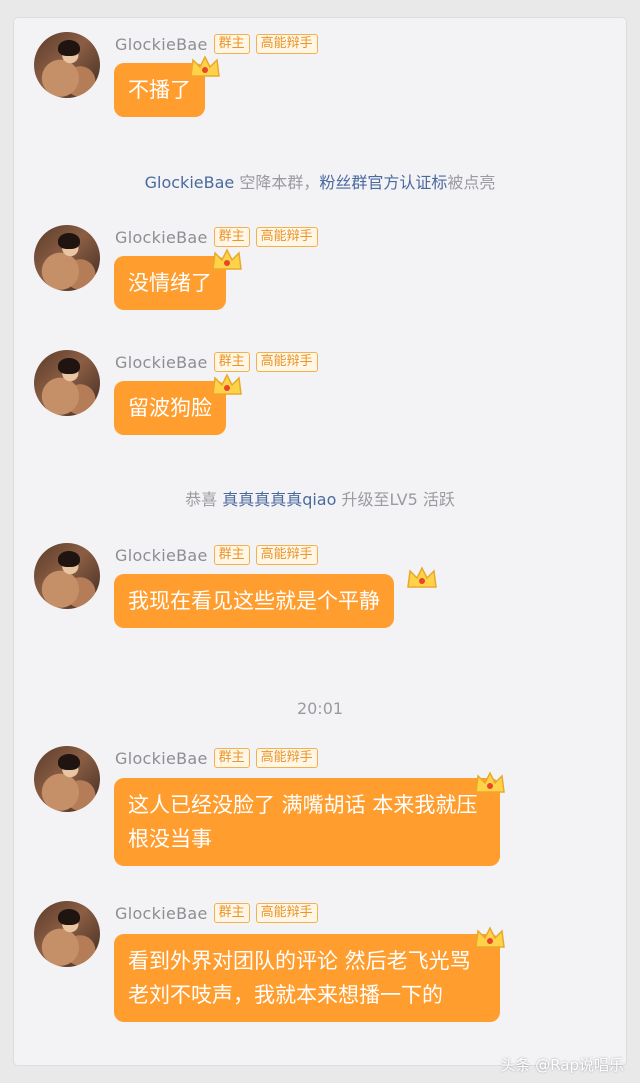 The height and width of the screenshot is (1083, 640). Describe the element at coordinates (307, 822) in the screenshot. I see `message-bubble: 这人已经没脸了 满嘴胡话 本来我就压根没当事` at that location.